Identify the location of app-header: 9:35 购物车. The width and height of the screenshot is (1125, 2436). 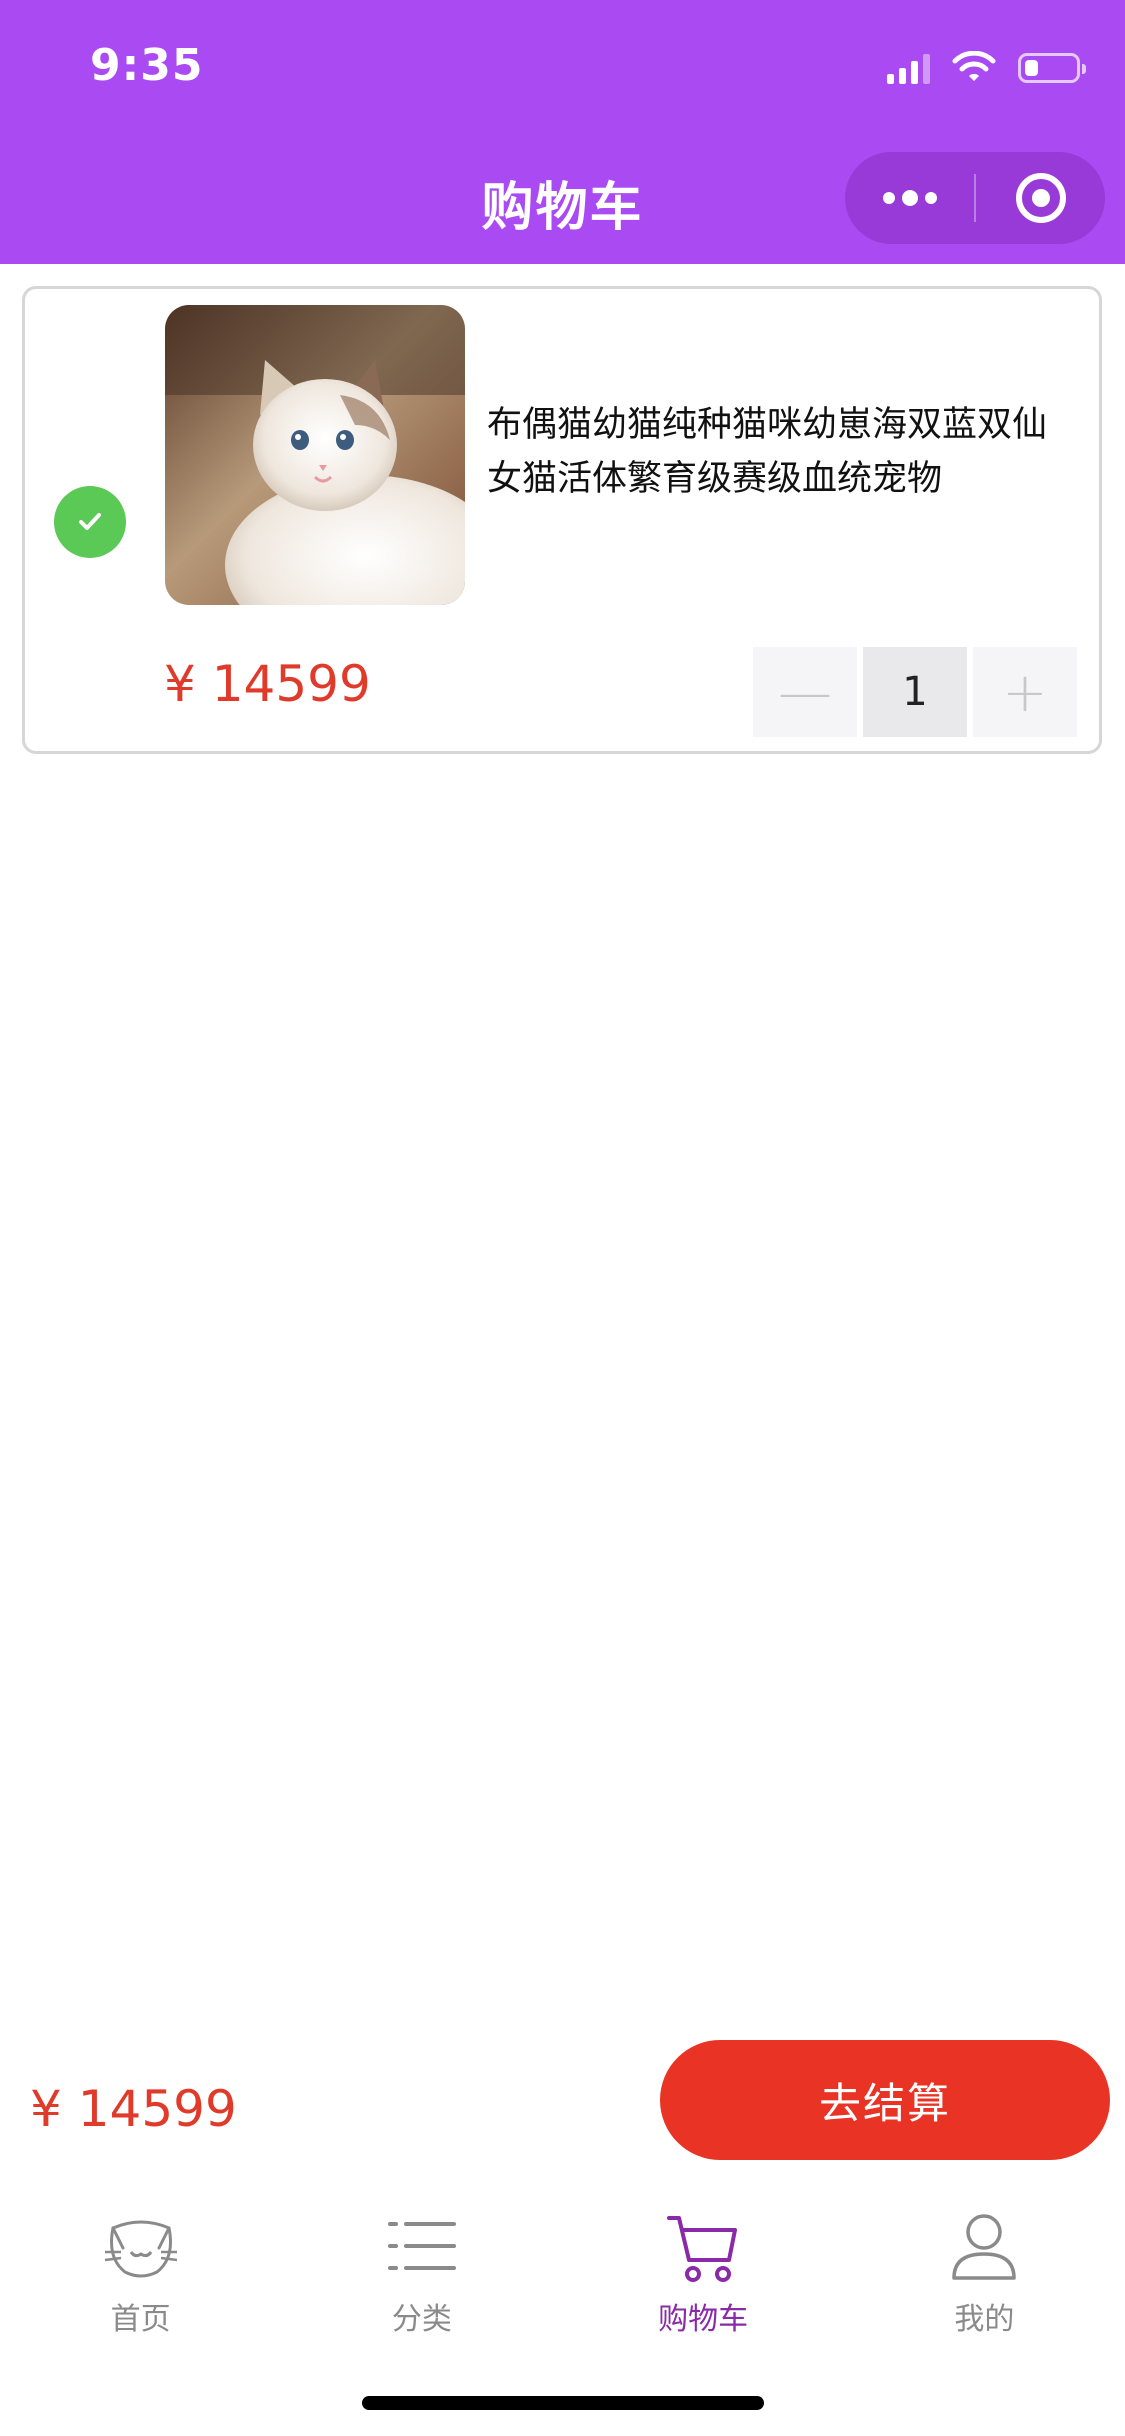
(562, 132).